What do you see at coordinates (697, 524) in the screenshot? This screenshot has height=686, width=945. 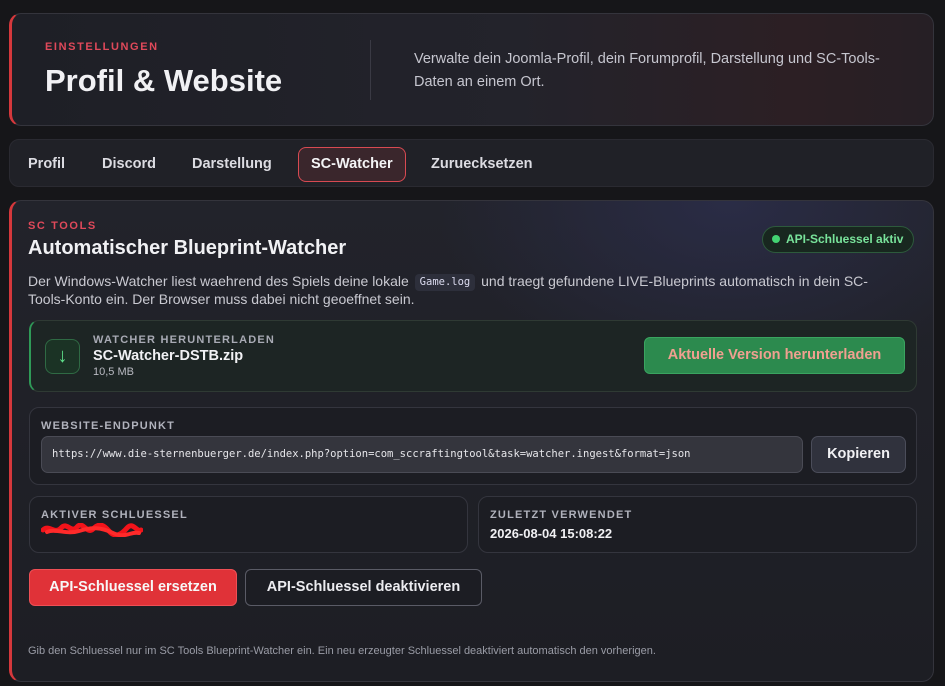 I see `last-used-box: ZULETZT VERWENDET 2026-08-04 15:08:22` at bounding box center [697, 524].